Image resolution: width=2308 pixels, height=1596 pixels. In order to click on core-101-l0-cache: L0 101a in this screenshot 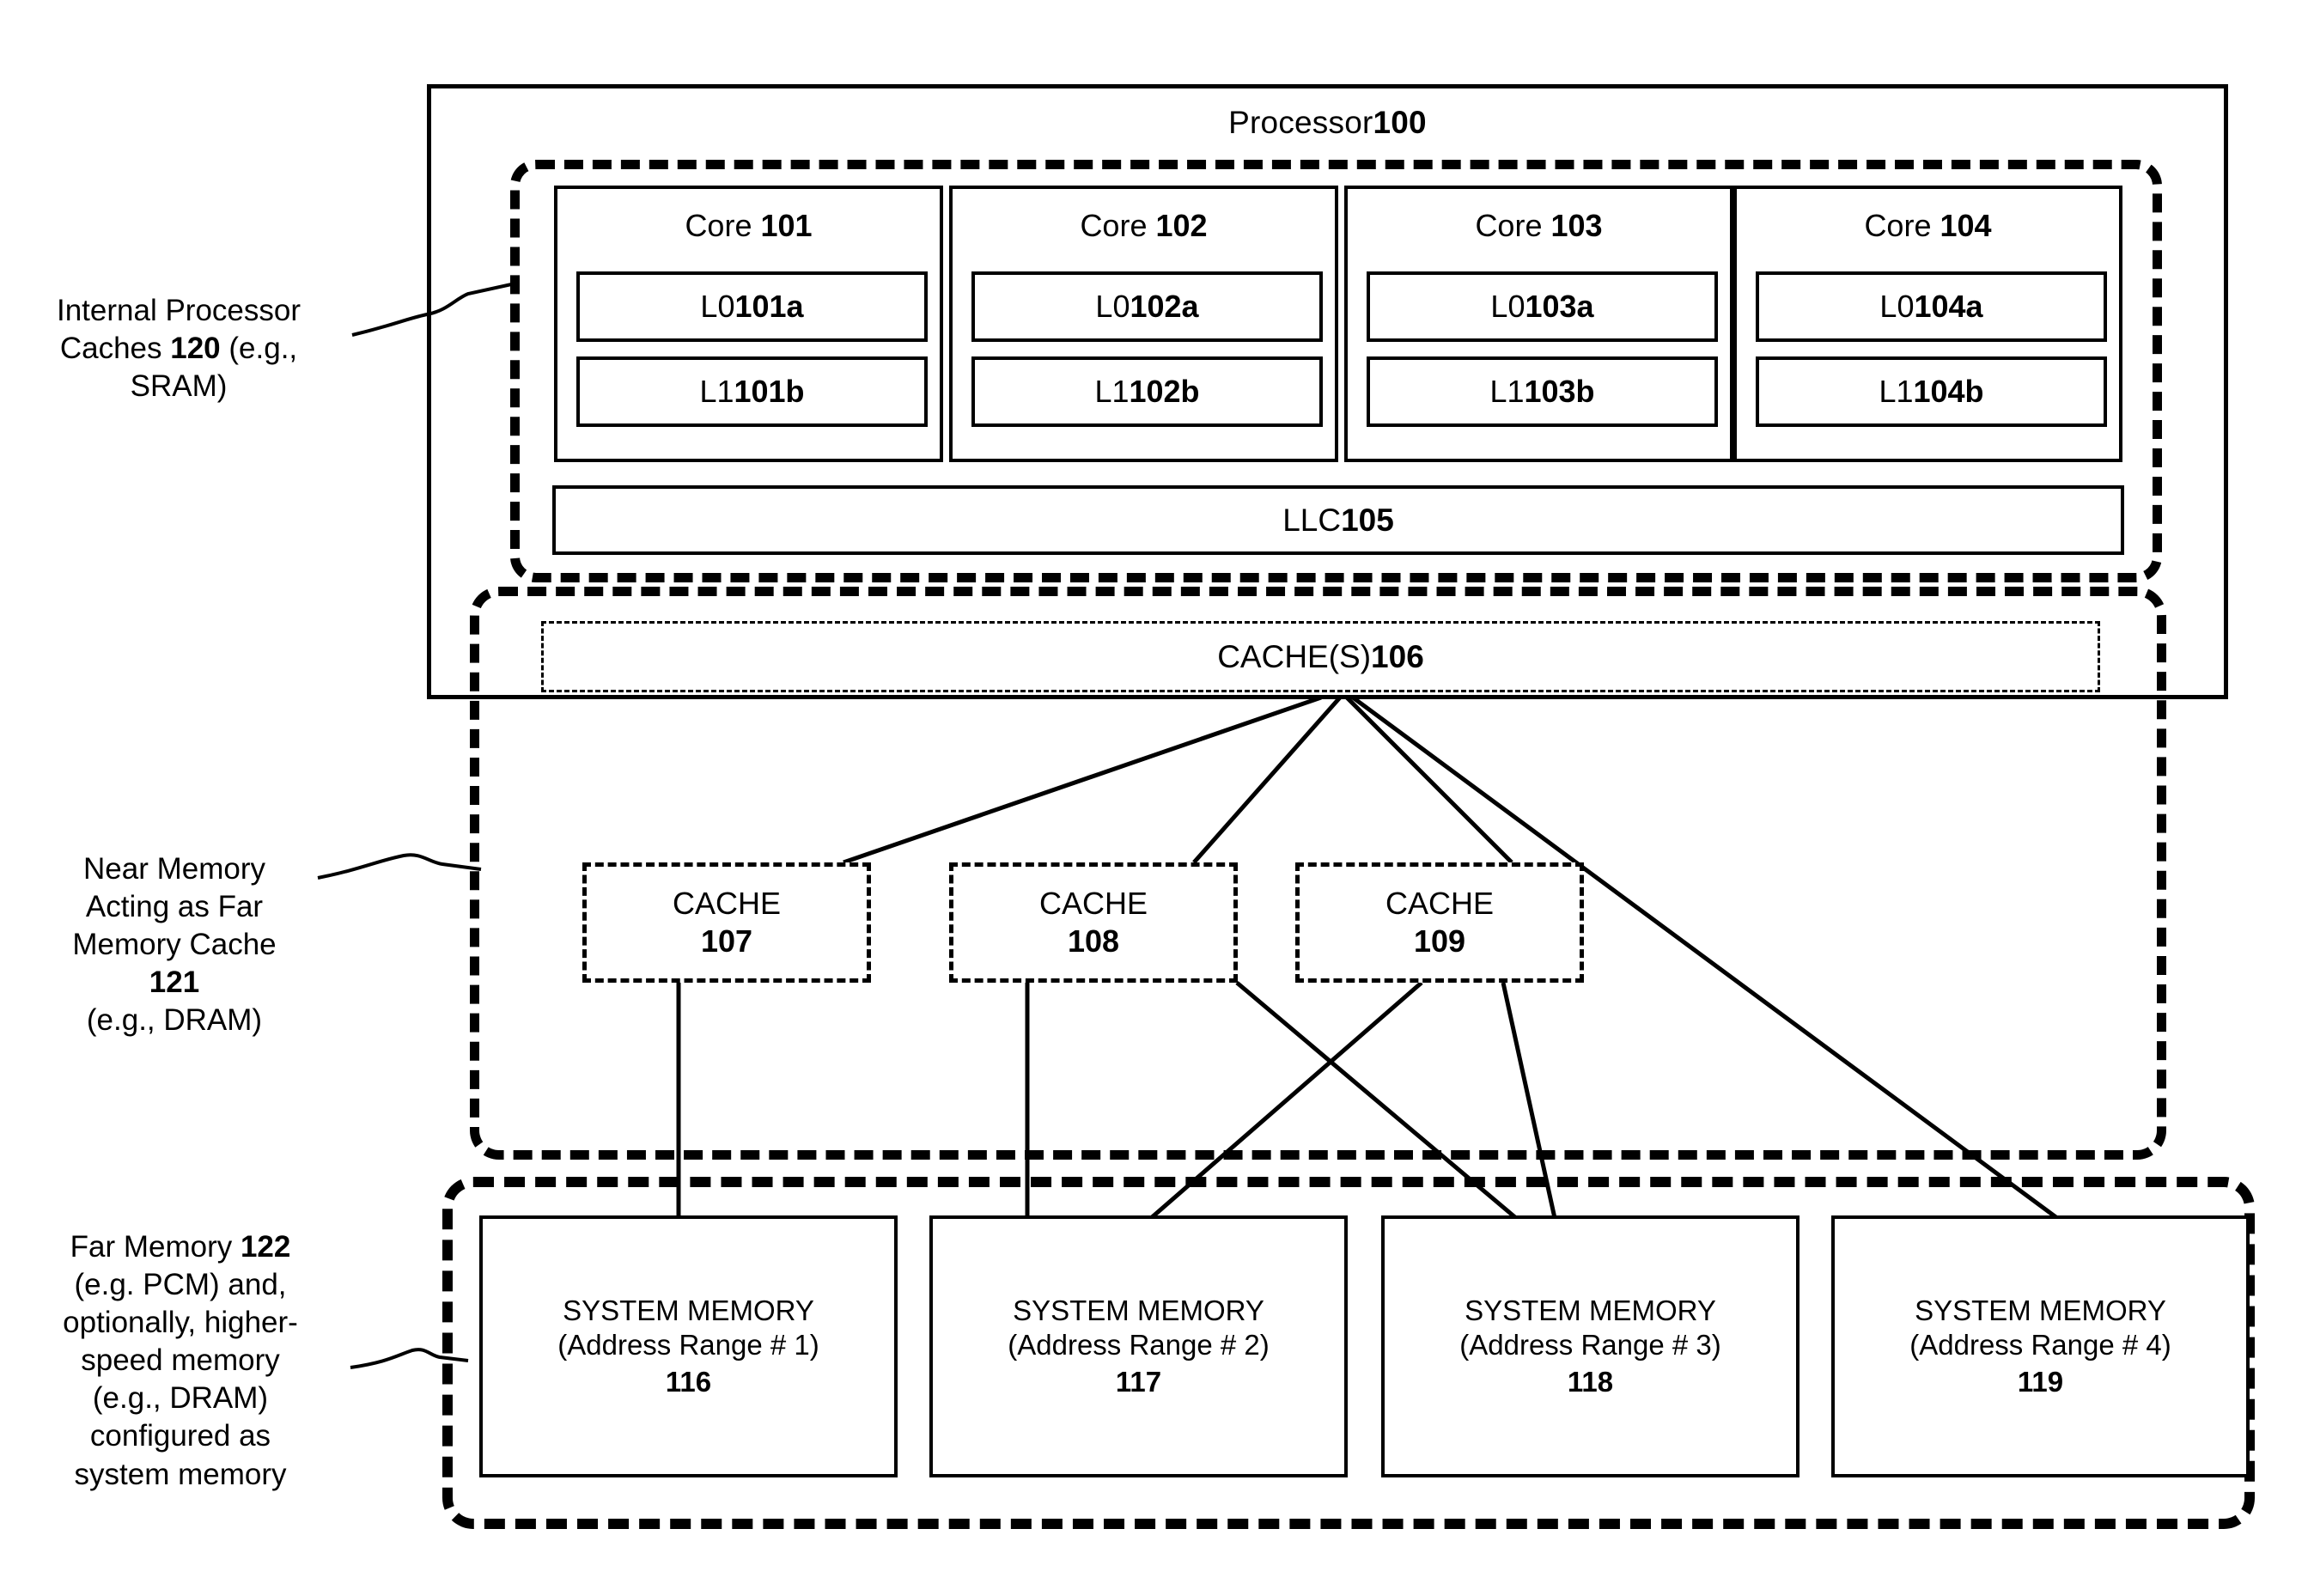, I will do `click(752, 306)`.